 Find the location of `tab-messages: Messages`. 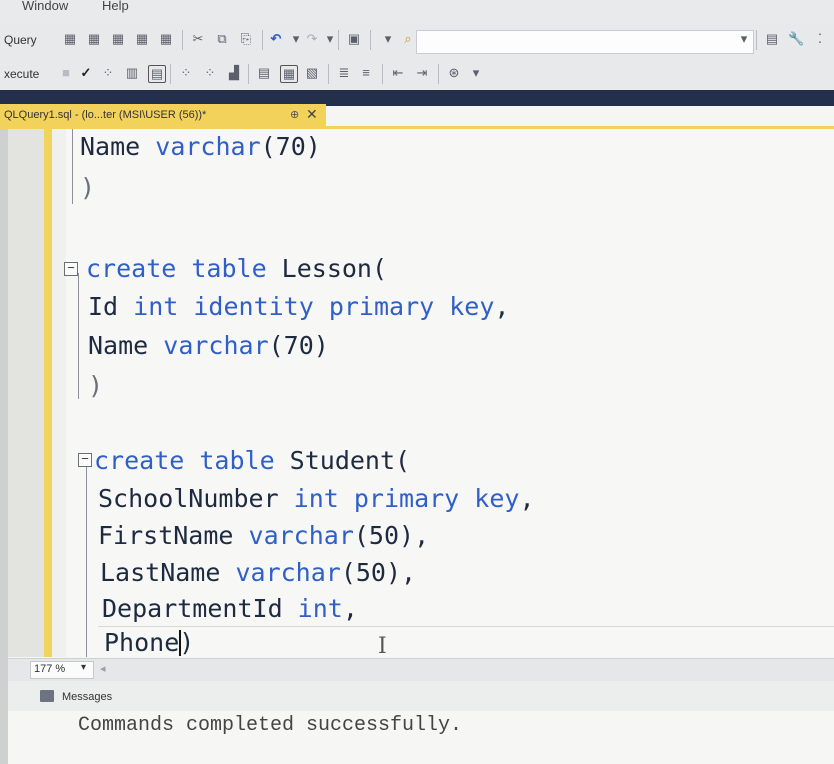

tab-messages: Messages is located at coordinates (87, 697).